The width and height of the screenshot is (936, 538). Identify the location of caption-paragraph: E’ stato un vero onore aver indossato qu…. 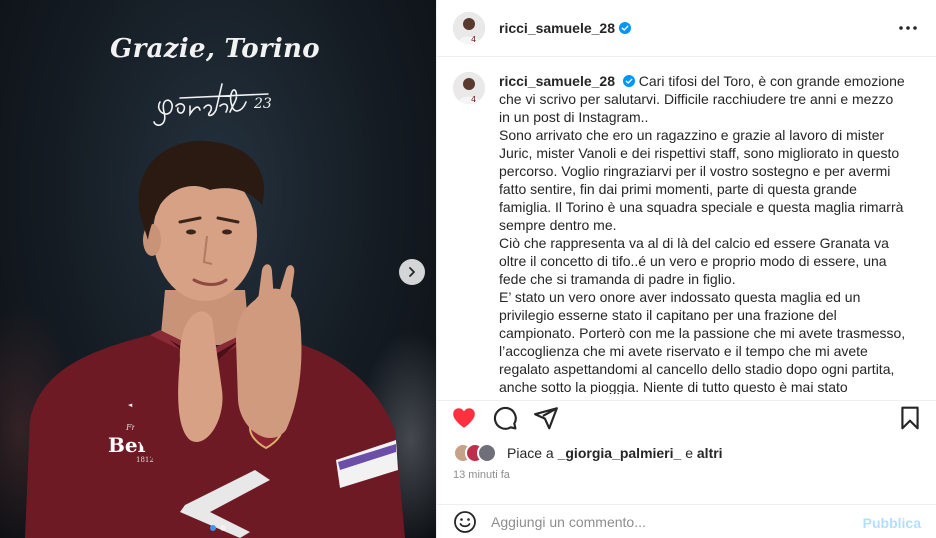
(702, 341).